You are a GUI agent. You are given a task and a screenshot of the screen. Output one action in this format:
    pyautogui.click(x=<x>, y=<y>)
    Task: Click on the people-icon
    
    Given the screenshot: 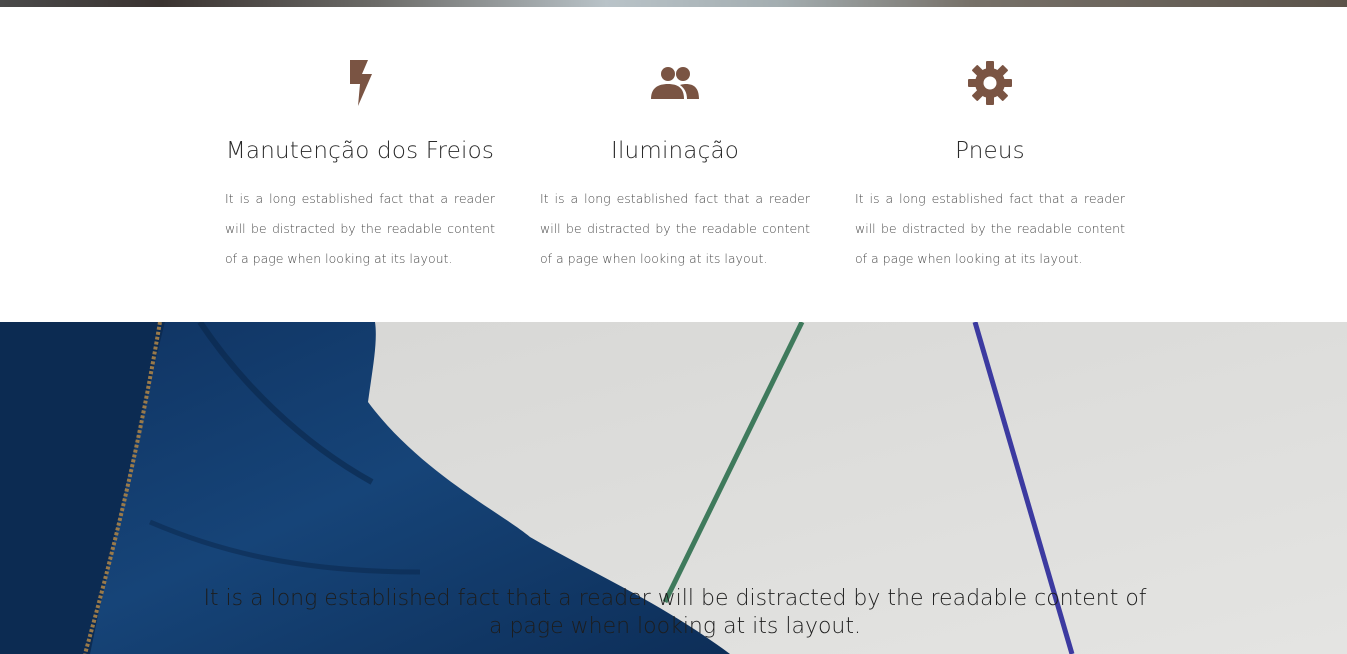 What is the action you would take?
    pyautogui.click(x=675, y=83)
    